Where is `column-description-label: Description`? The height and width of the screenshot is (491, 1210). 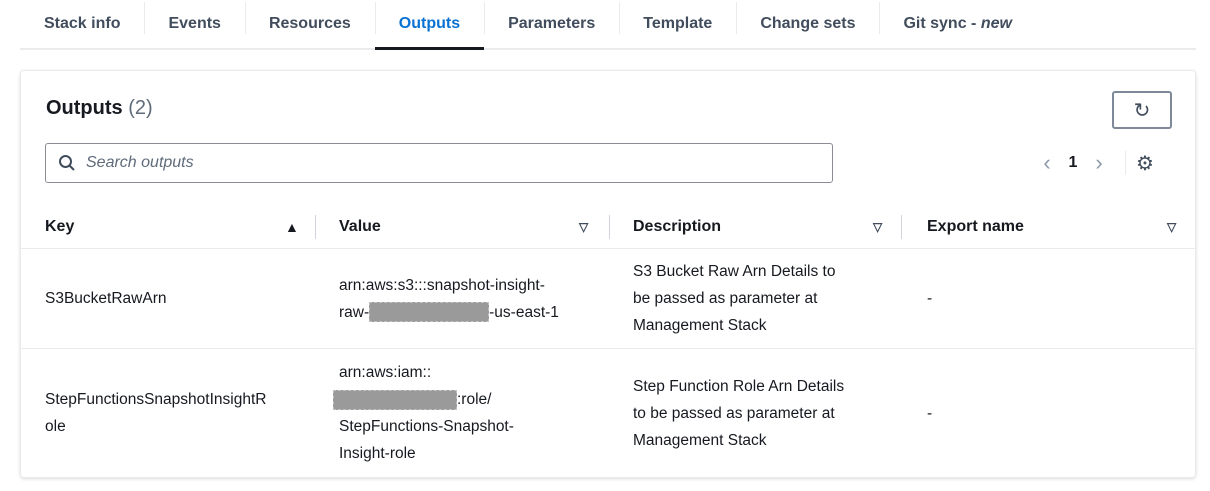 column-description-label: Description is located at coordinates (677, 226).